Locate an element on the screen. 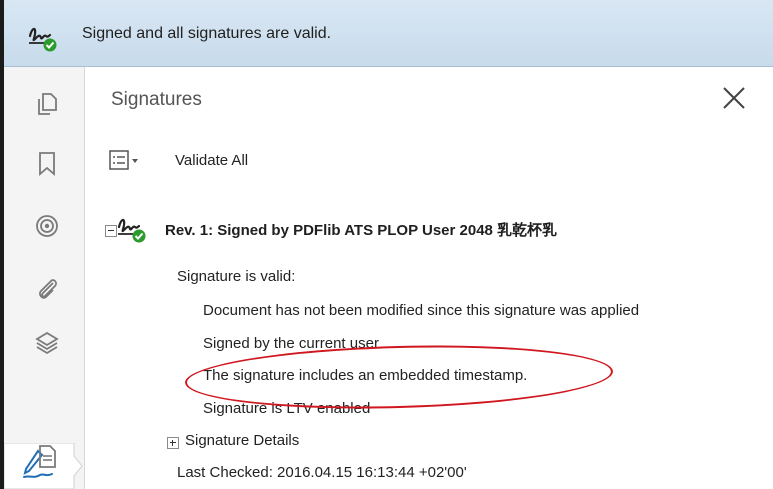  signature-status-bar: Signed and all signatures are valid. is located at coordinates (388, 33).